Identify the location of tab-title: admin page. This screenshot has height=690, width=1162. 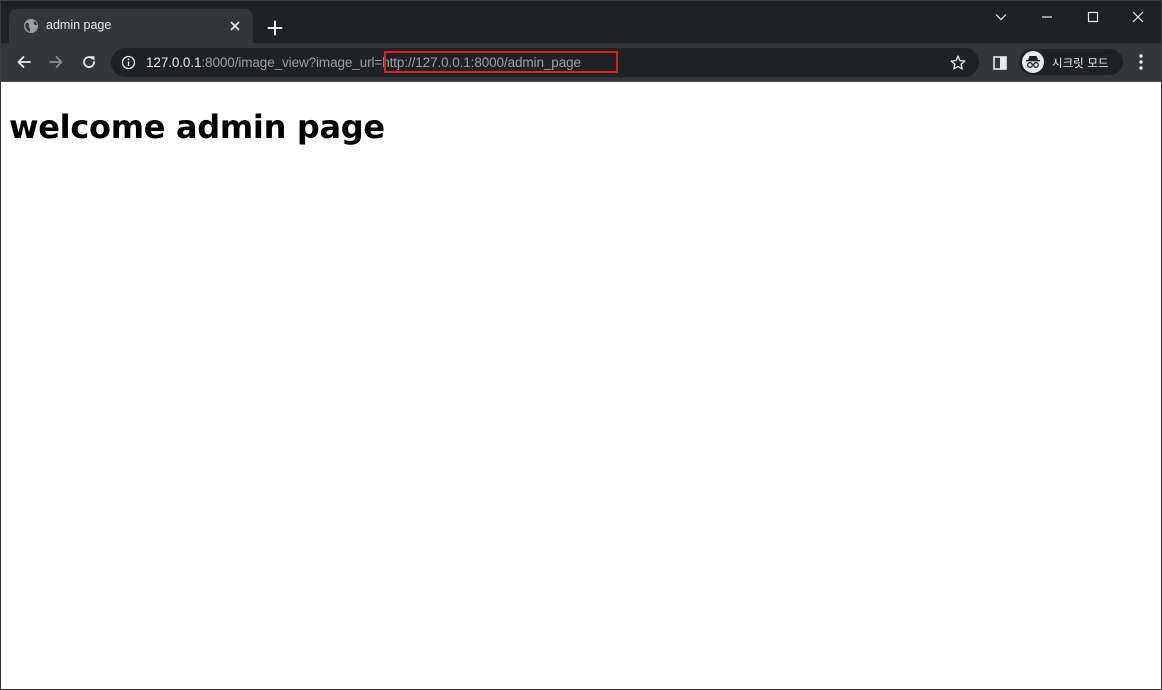
(79, 25).